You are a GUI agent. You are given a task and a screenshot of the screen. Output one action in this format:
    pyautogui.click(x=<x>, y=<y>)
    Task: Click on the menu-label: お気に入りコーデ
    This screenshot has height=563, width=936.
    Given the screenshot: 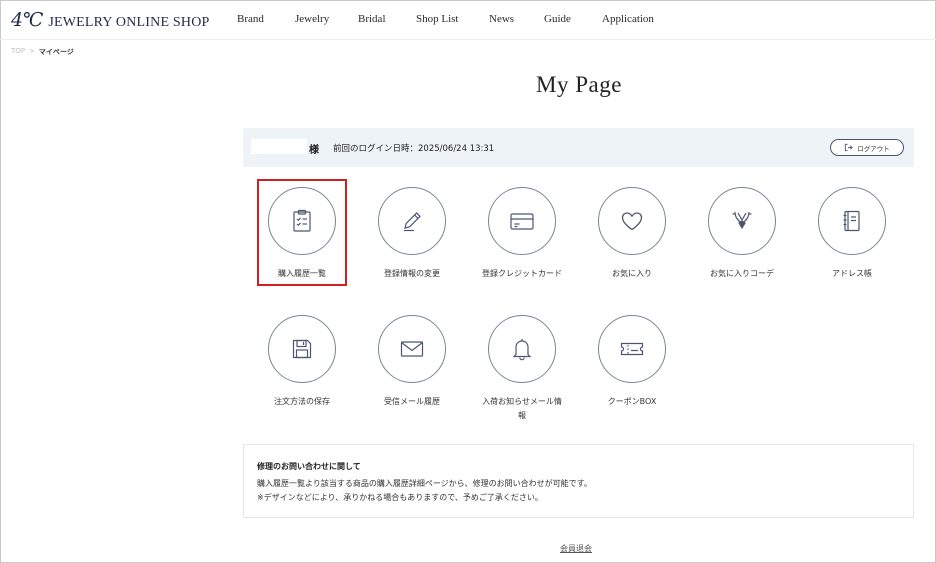 What is the action you would take?
    pyautogui.click(x=742, y=273)
    